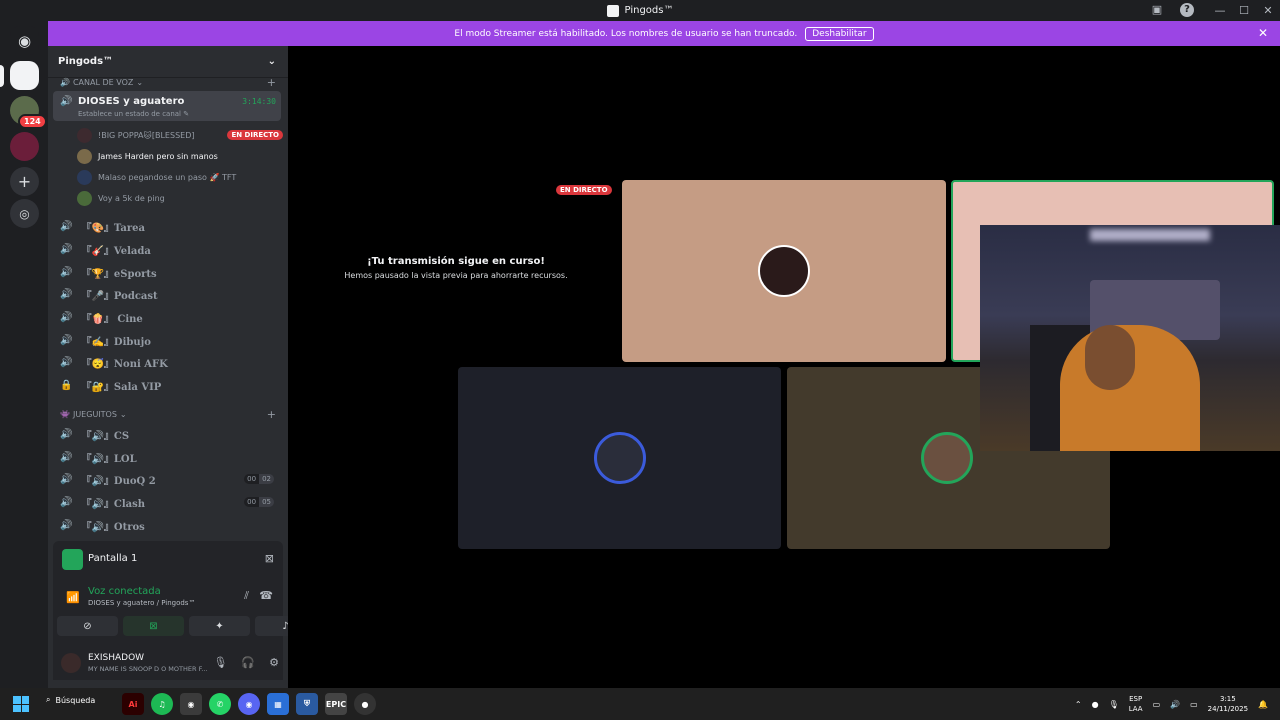 Image resolution: width=1280 pixels, height=720 pixels. I want to click on volume-icon: 🔊, so click(1175, 704).